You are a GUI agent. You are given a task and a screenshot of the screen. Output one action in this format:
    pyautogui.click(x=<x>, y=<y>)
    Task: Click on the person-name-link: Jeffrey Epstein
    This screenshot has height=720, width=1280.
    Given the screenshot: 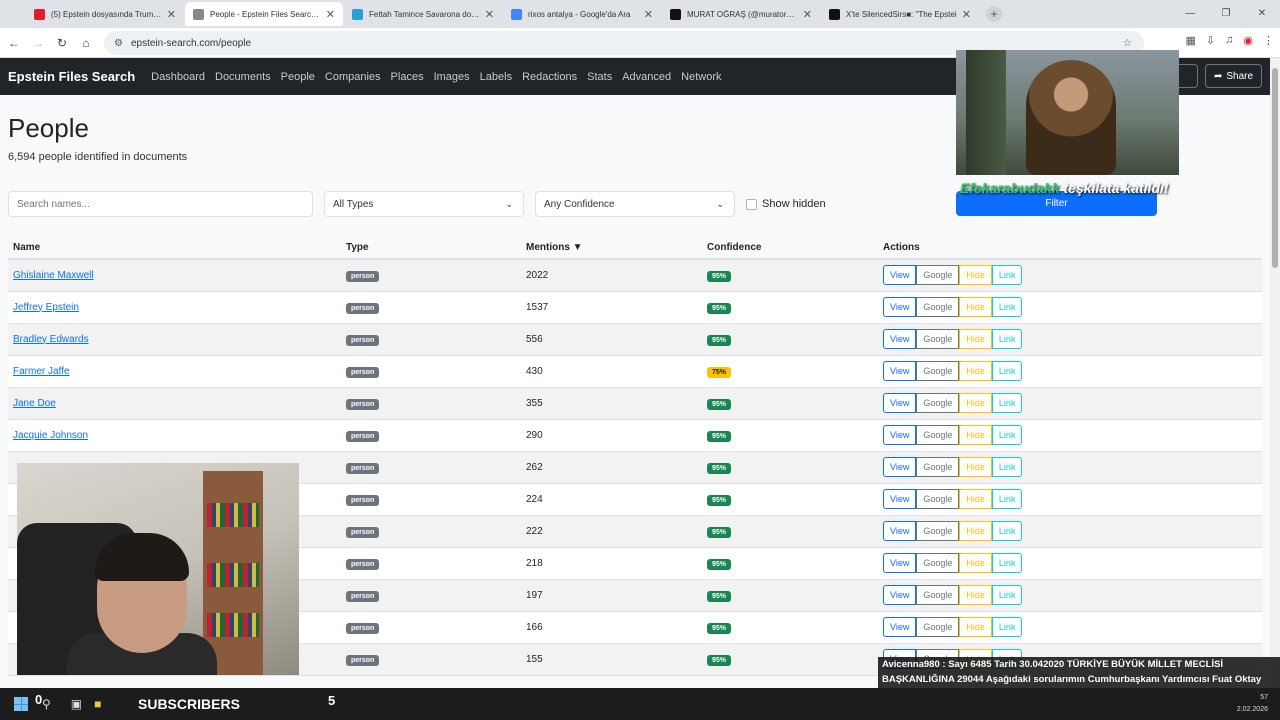 What is the action you would take?
    pyautogui.click(x=46, y=307)
    